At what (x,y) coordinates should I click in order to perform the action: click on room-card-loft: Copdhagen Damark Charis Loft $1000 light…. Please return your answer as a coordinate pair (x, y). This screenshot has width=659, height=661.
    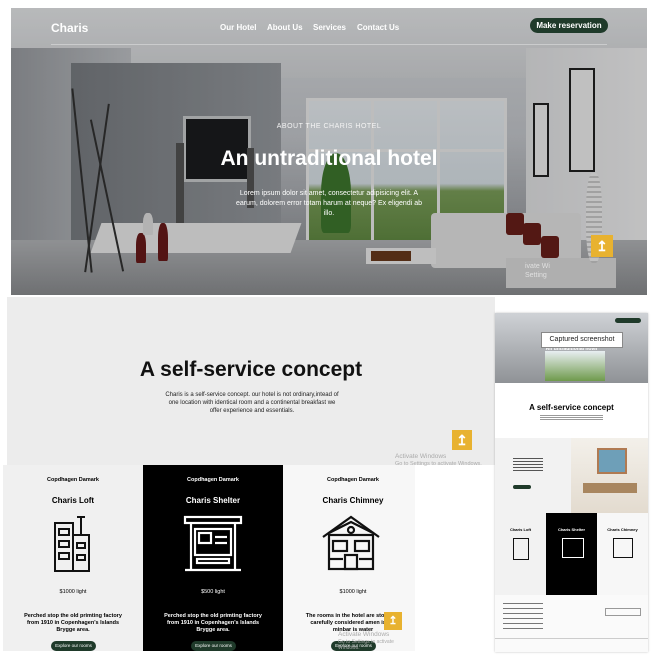
    Looking at the image, I should click on (73, 558).